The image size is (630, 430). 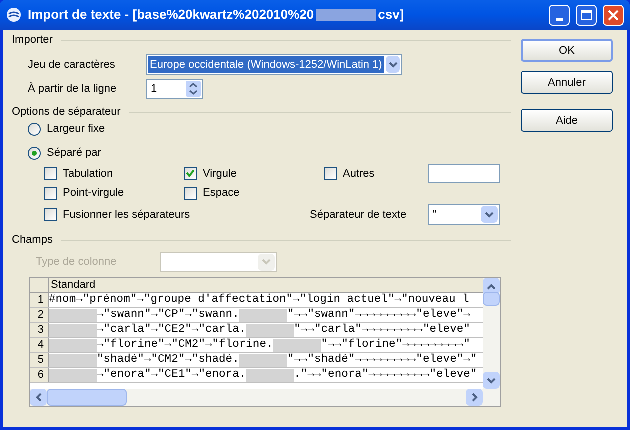 I want to click on row-number: 3, so click(x=39, y=330).